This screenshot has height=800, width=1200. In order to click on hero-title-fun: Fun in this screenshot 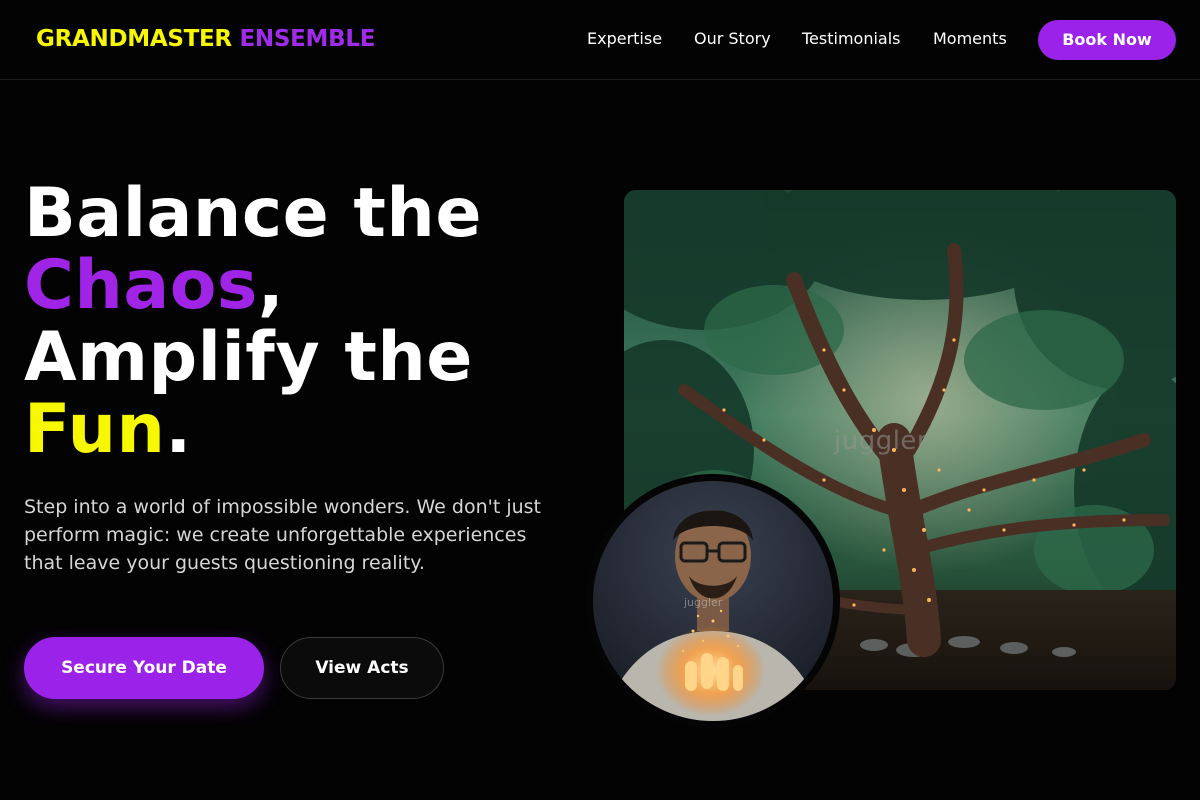, I will do `click(95, 429)`.